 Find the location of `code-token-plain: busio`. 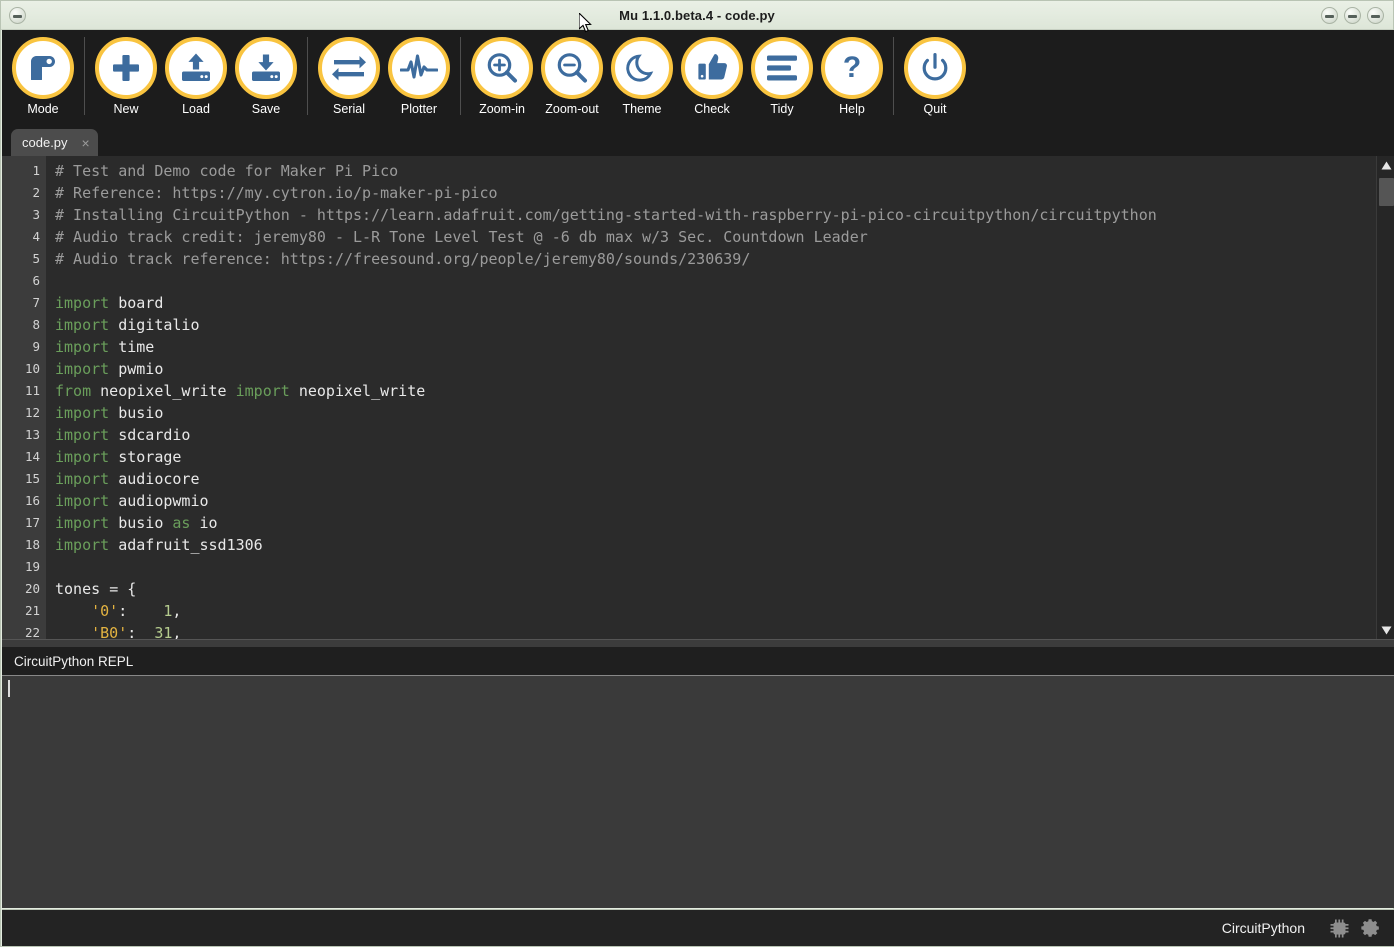

code-token-plain: busio is located at coordinates (136, 413).